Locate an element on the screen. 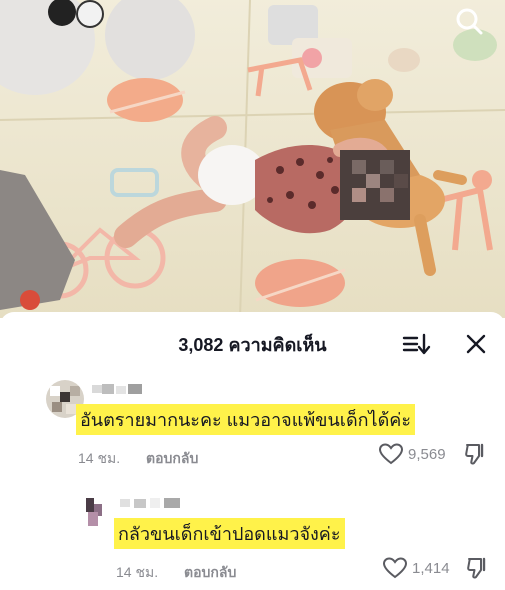 The image size is (505, 590). comments-header: 3,082 ความคิดเห็น is located at coordinates (252, 341).